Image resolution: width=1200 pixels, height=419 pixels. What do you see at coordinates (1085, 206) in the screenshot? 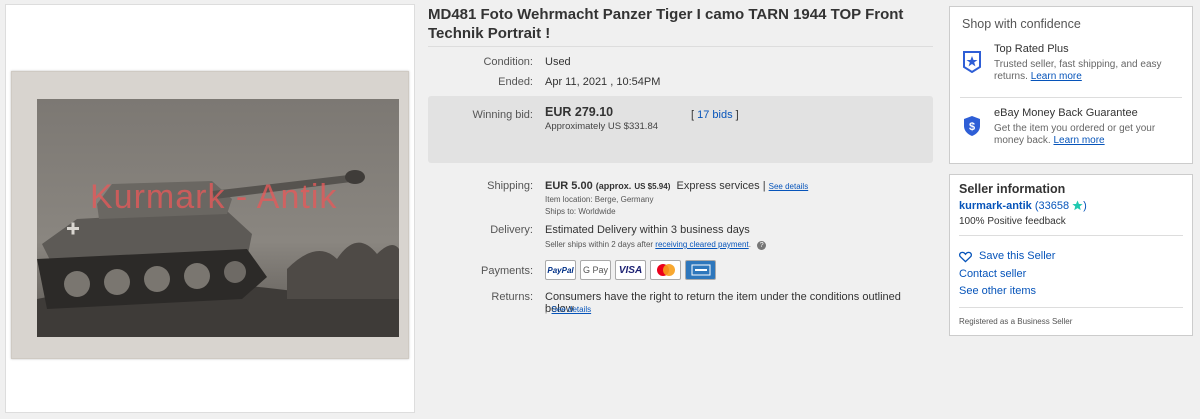
I see `seller-score-end: )` at bounding box center [1085, 206].